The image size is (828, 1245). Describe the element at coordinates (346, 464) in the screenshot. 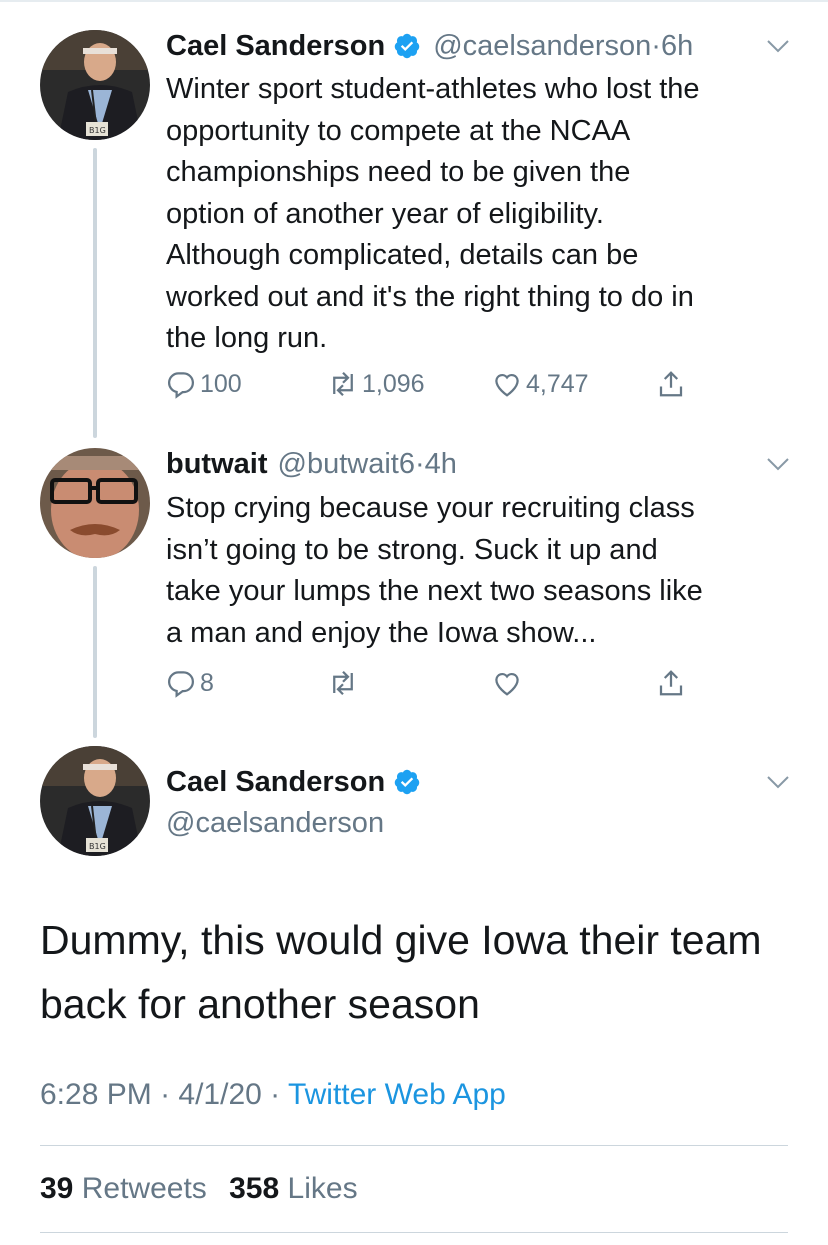

I see `handle: @butwait6` at that location.